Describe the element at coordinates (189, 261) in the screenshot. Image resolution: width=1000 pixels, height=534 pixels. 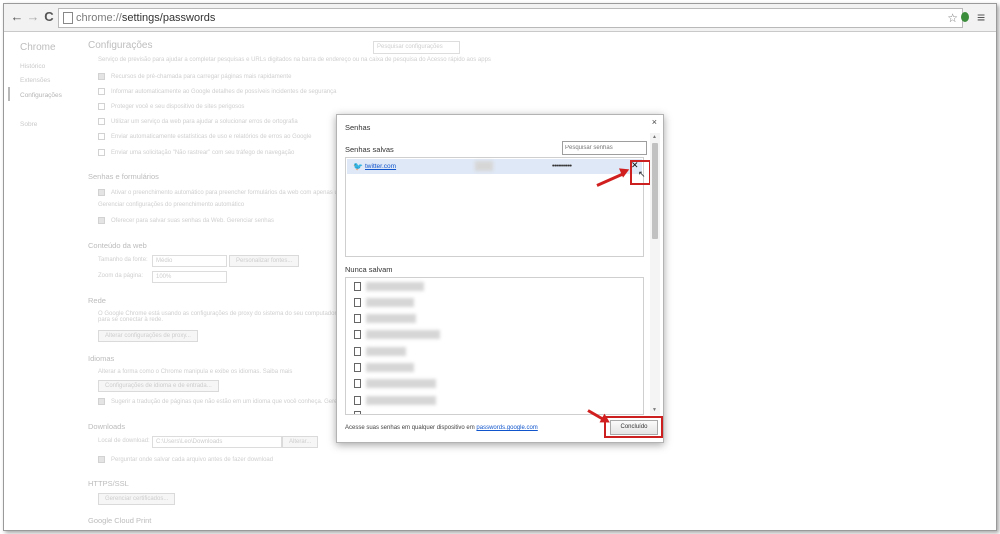
I see `font-size-select: Médio` at that location.